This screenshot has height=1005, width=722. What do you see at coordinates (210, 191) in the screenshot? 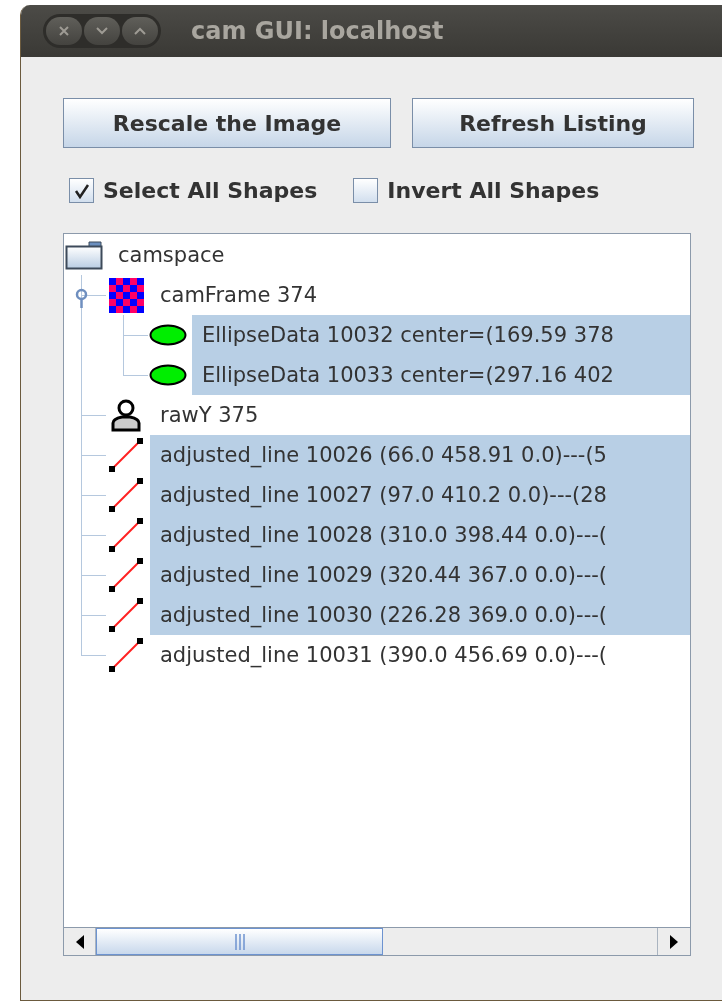
I see `checkbox-label: Select All Shapes` at bounding box center [210, 191].